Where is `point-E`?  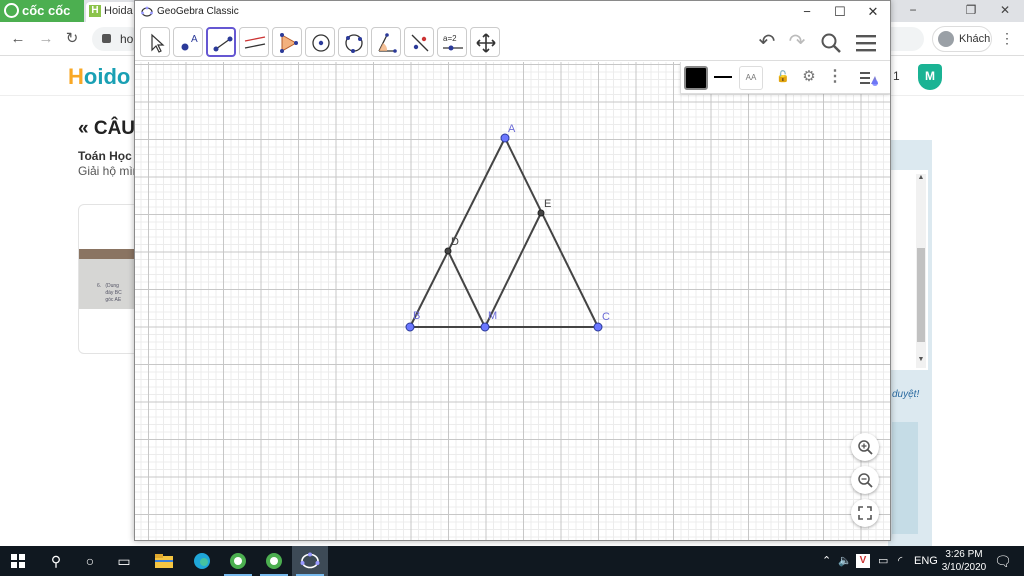 point-E is located at coordinates (541, 213).